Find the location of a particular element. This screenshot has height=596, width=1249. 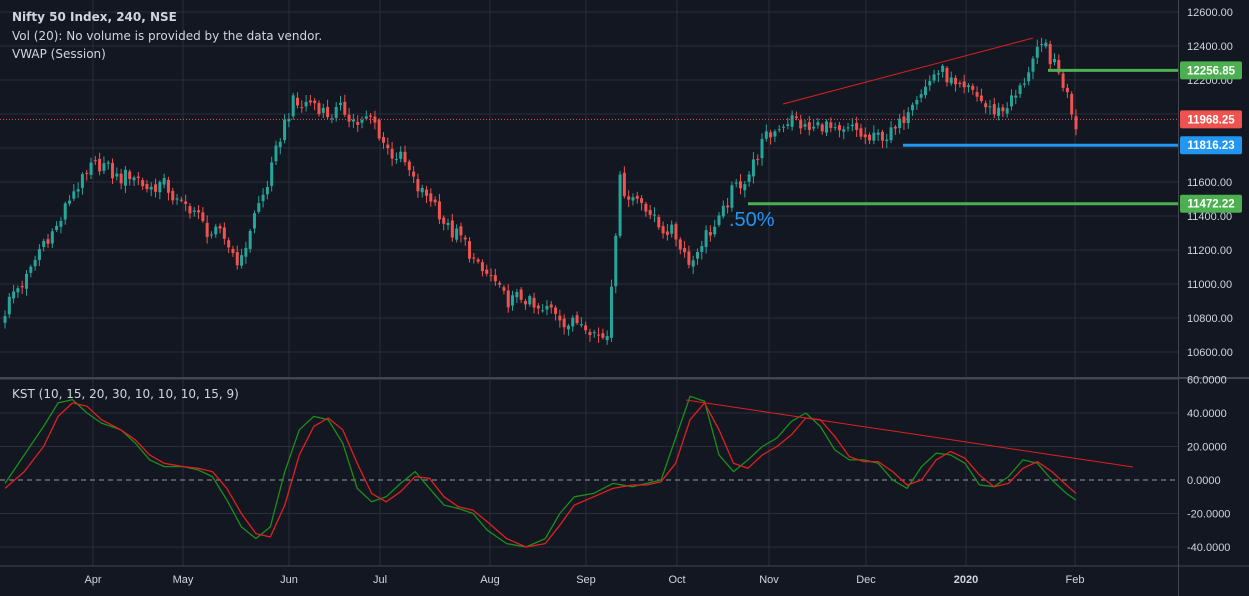

x-tick-label: Aug is located at coordinates (490, 580).